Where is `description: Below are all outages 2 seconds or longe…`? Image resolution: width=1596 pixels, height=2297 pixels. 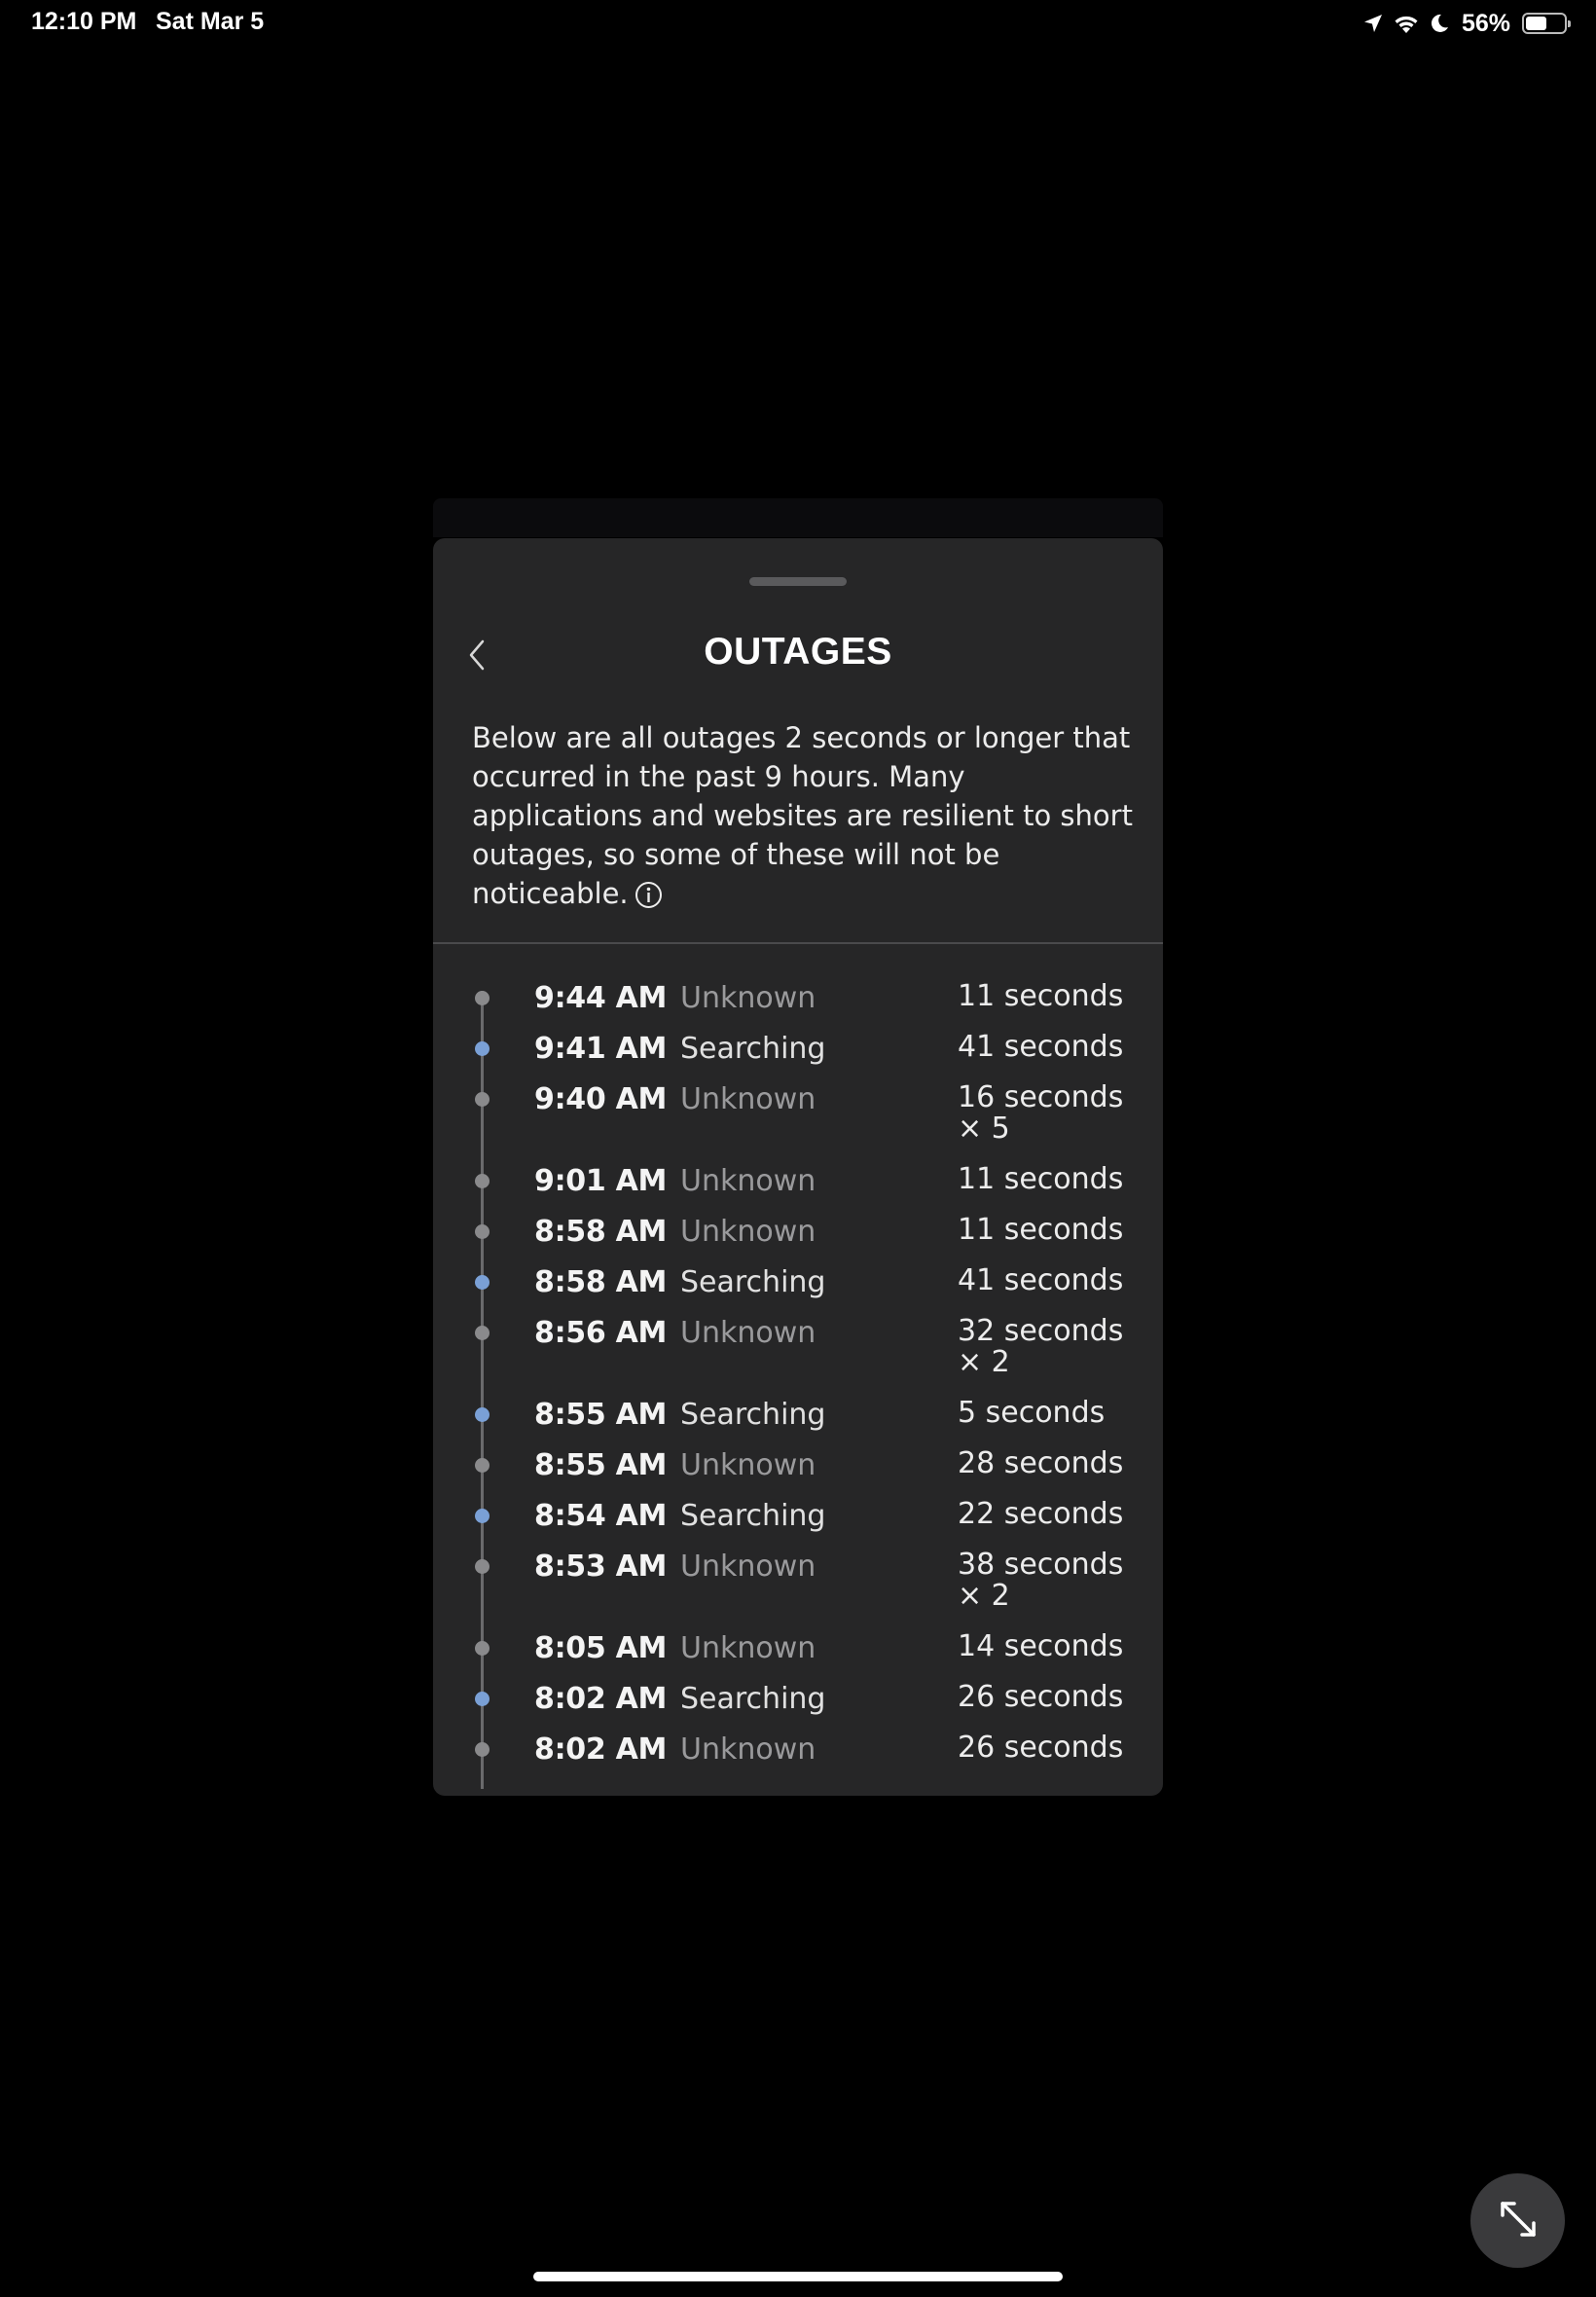 description: Below are all outages 2 seconds or longe… is located at coordinates (803, 816).